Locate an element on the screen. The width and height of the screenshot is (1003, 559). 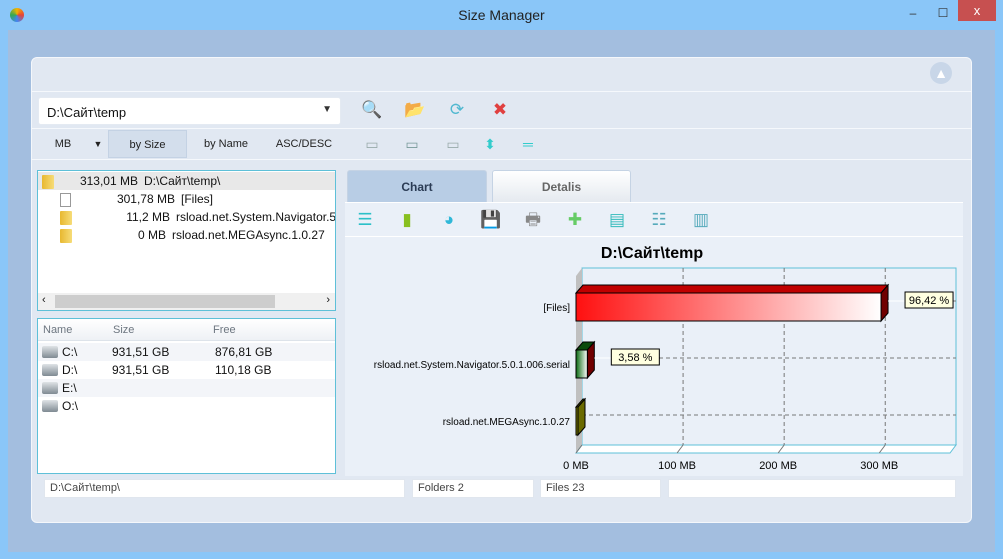
logo-icon: ▲ is located at coordinates (941, 73).